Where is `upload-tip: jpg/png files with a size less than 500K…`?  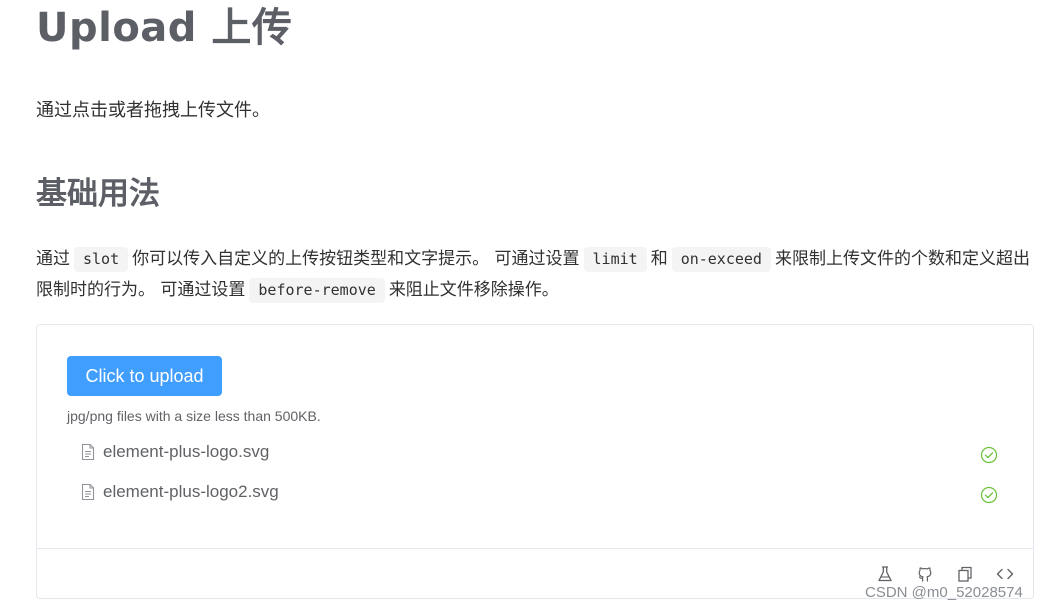 upload-tip: jpg/png files with a size less than 500K… is located at coordinates (194, 416).